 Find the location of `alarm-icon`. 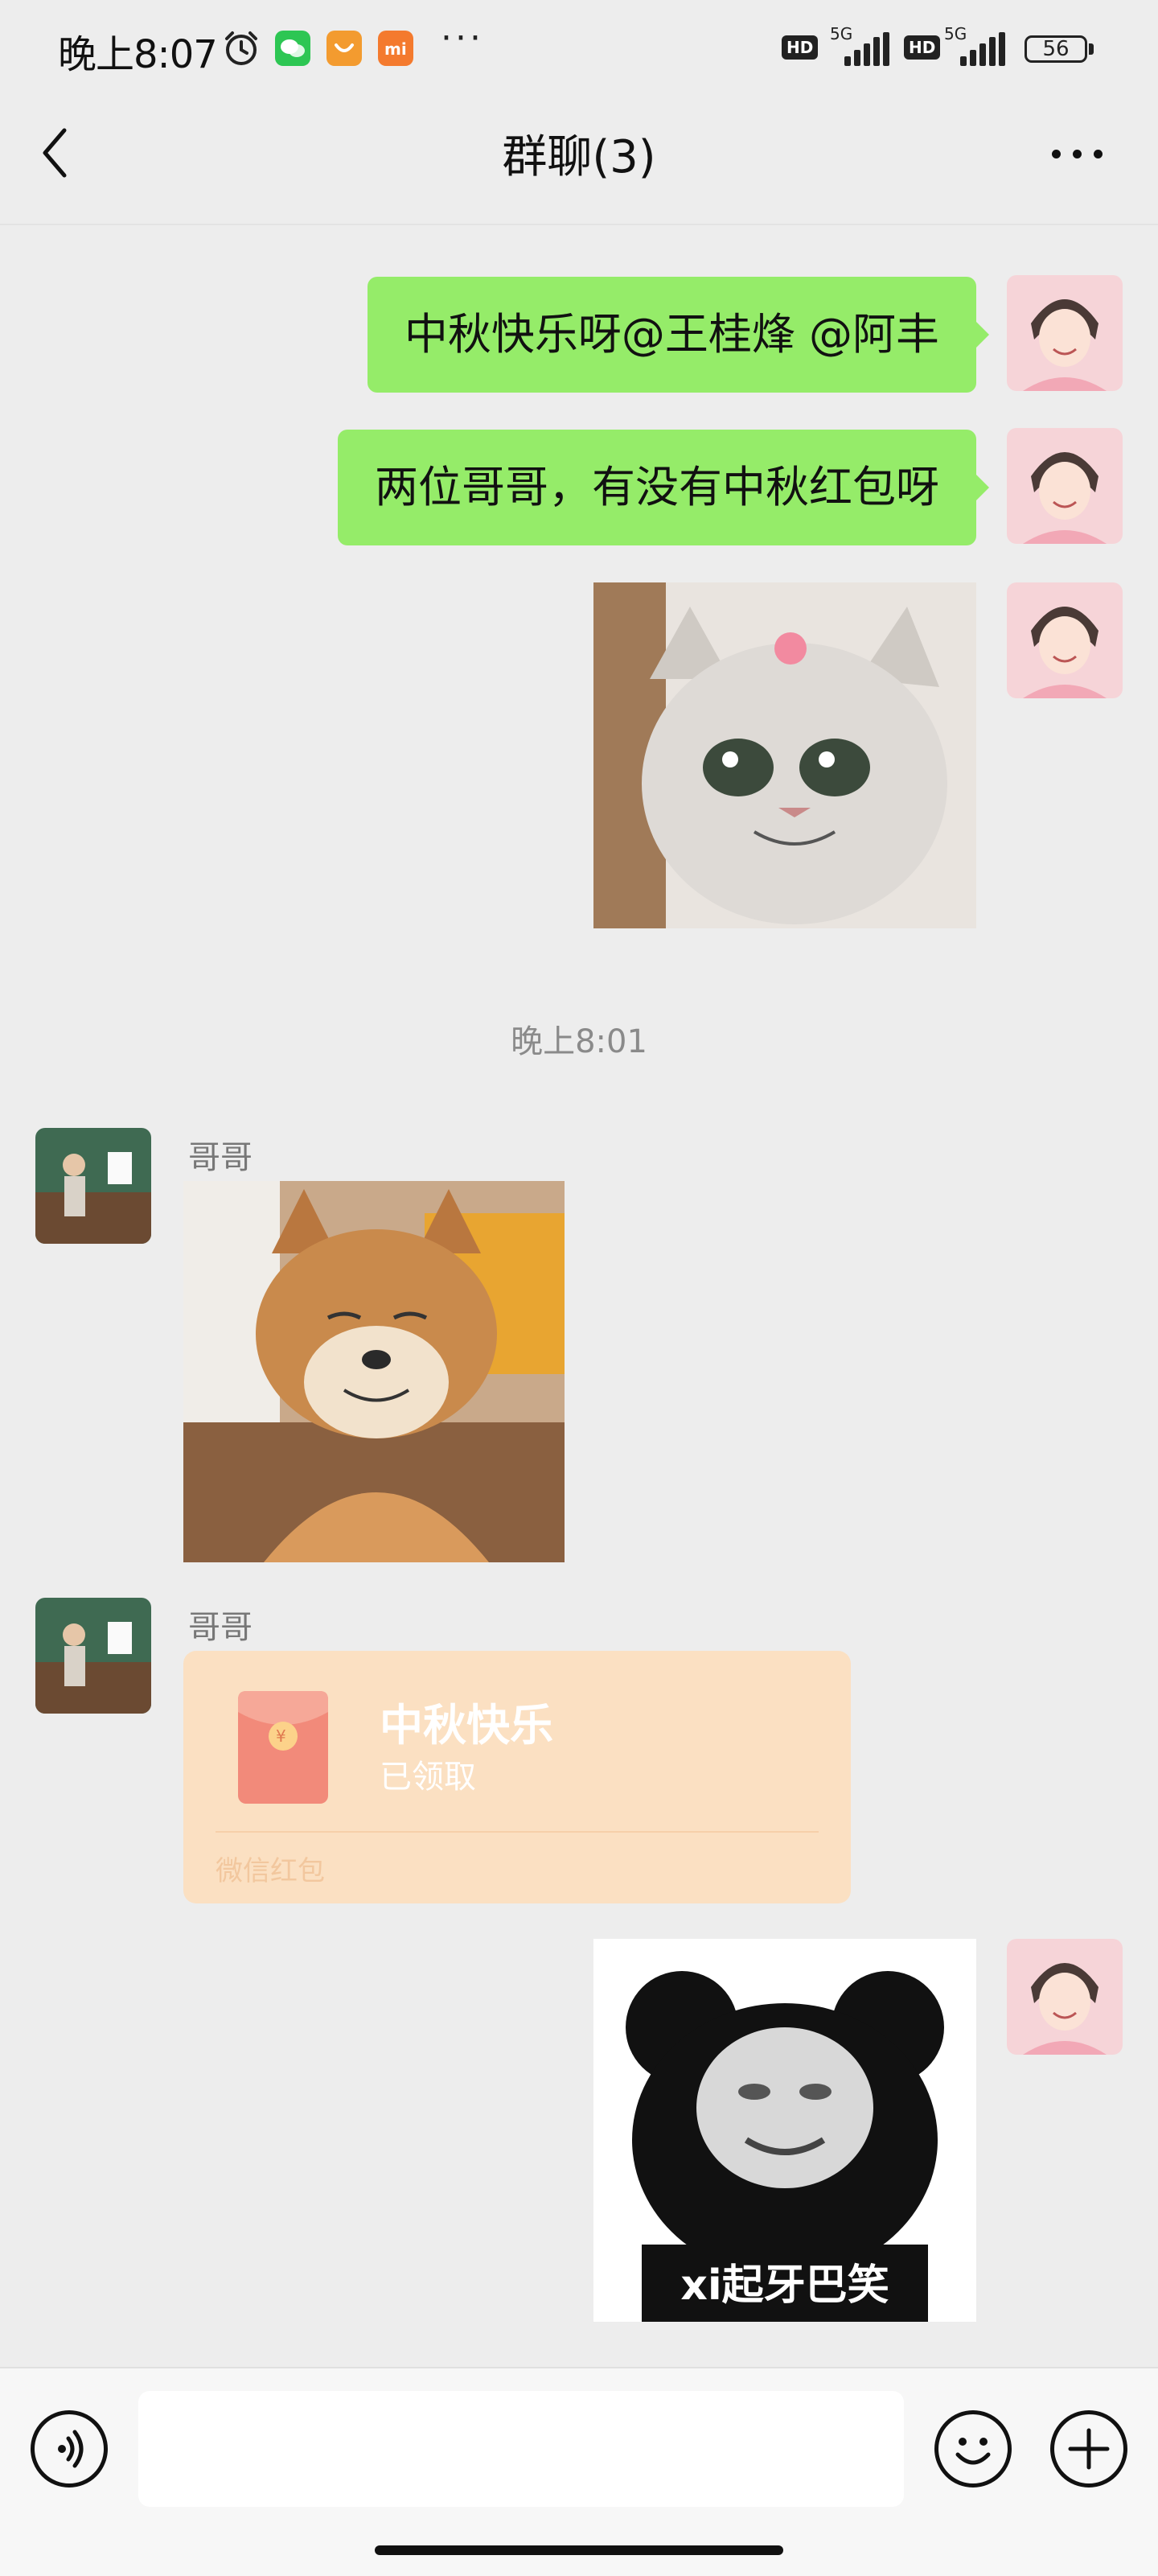

alarm-icon is located at coordinates (241, 48).